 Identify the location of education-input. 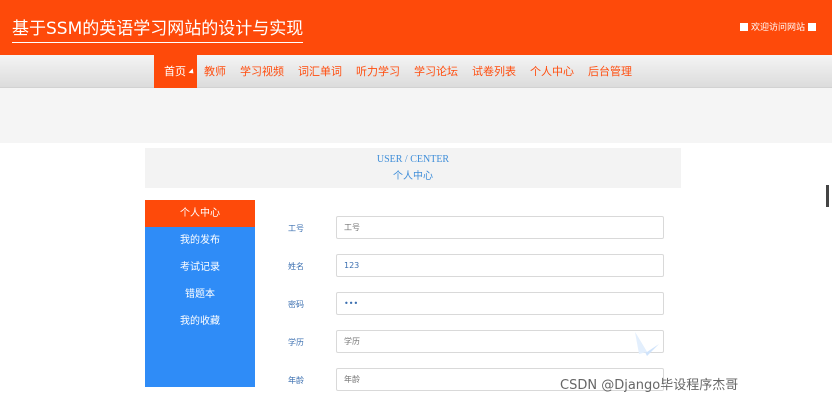
(500, 341).